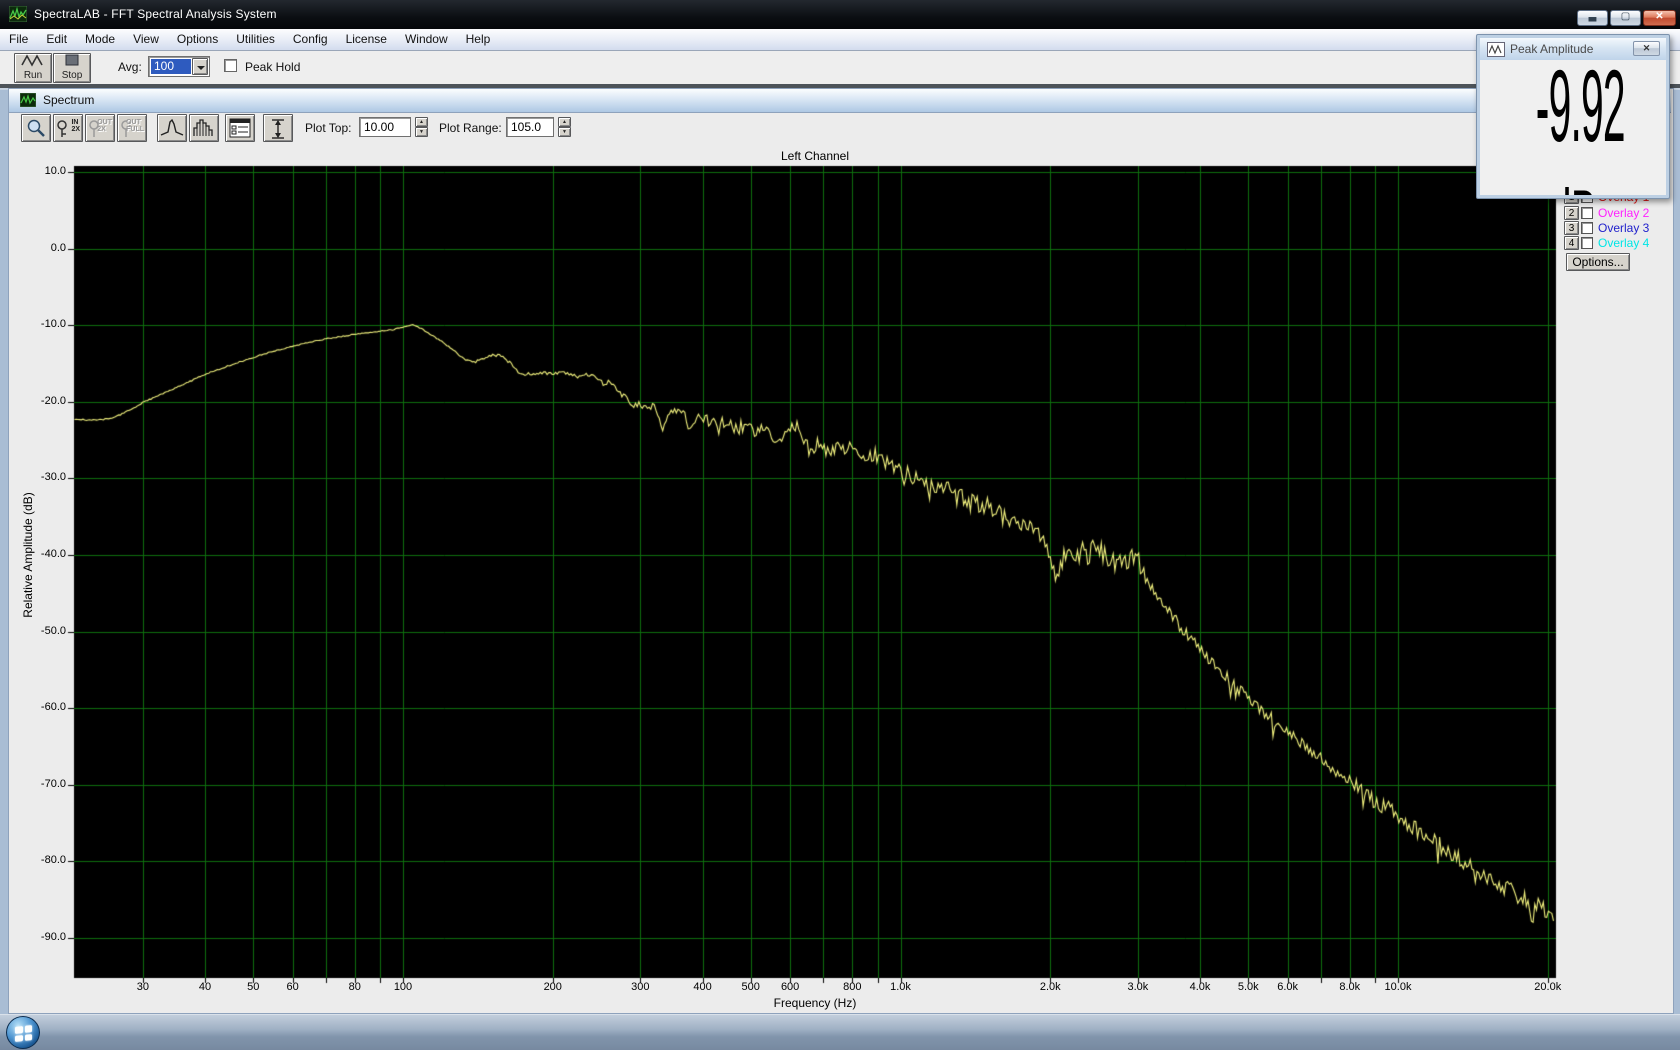  What do you see at coordinates (142, 987) in the screenshot?
I see `x-tick-label: 30` at bounding box center [142, 987].